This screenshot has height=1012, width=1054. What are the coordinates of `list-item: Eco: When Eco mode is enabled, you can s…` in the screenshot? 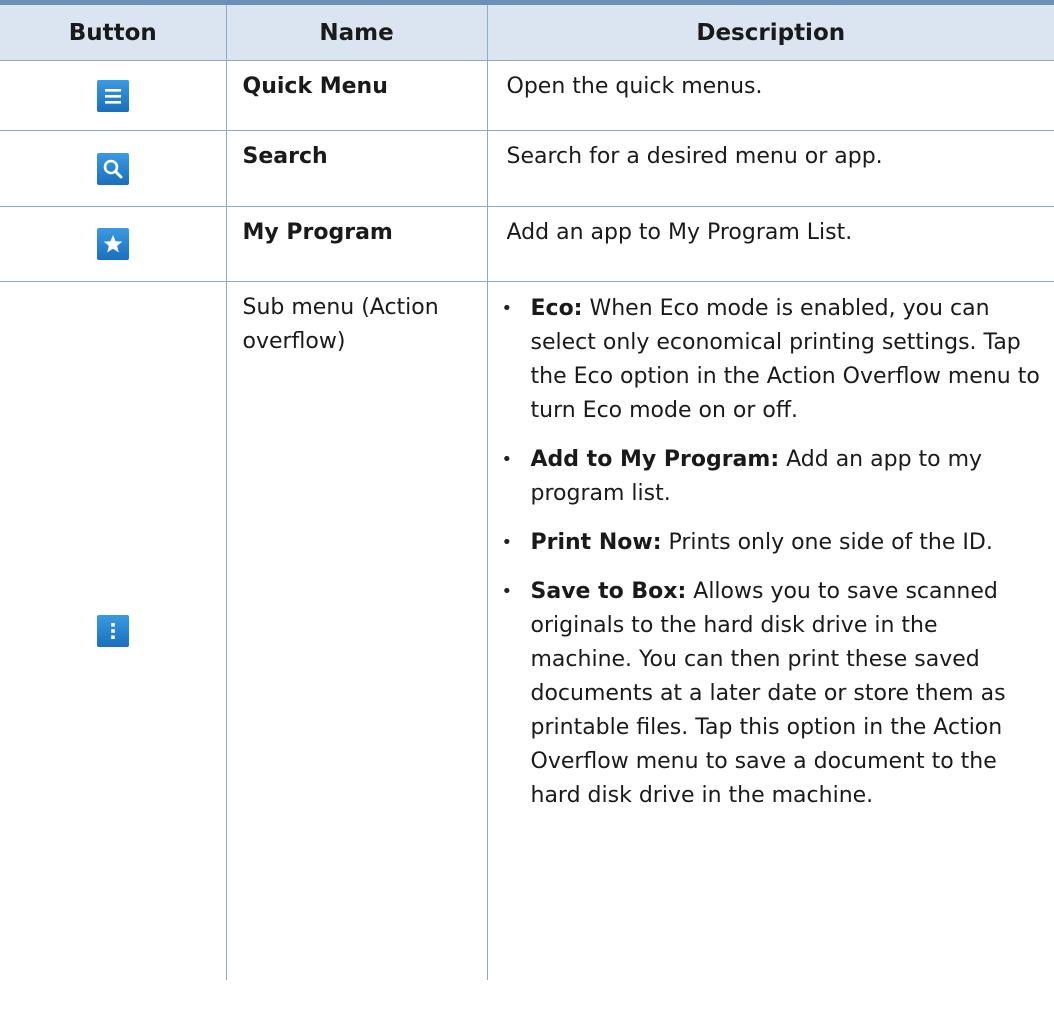 It's located at (764, 360).